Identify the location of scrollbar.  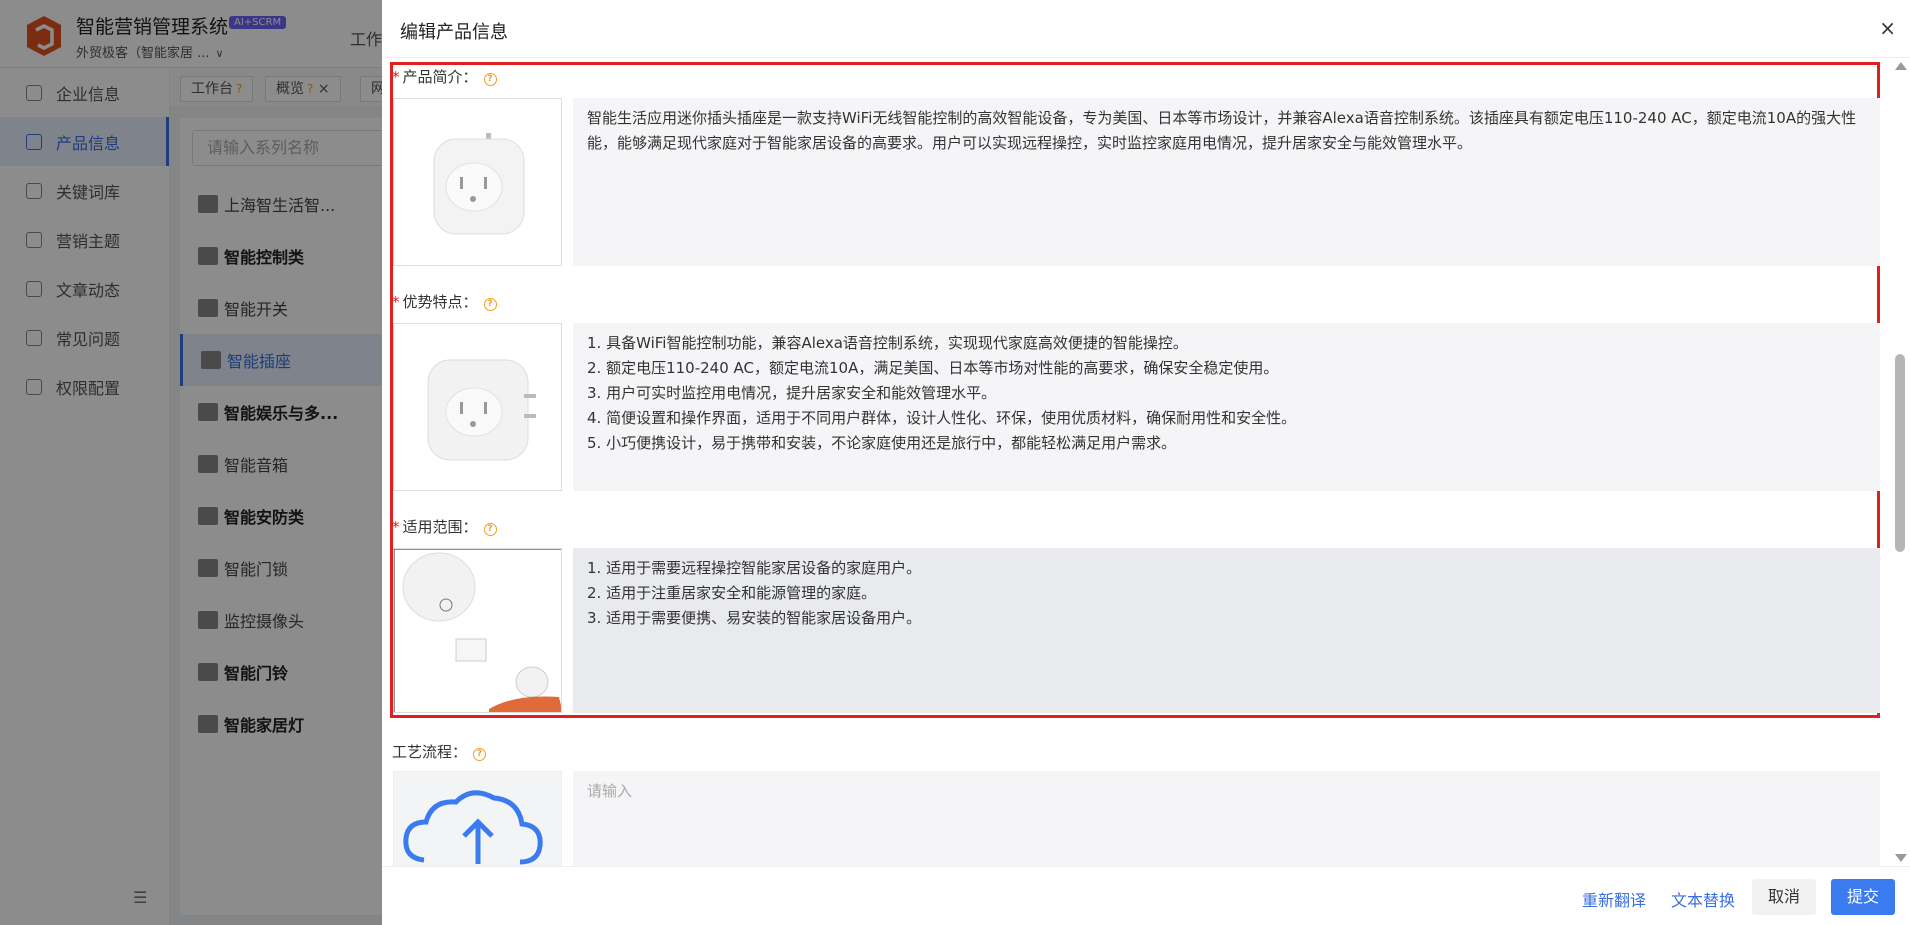
(1900, 462).